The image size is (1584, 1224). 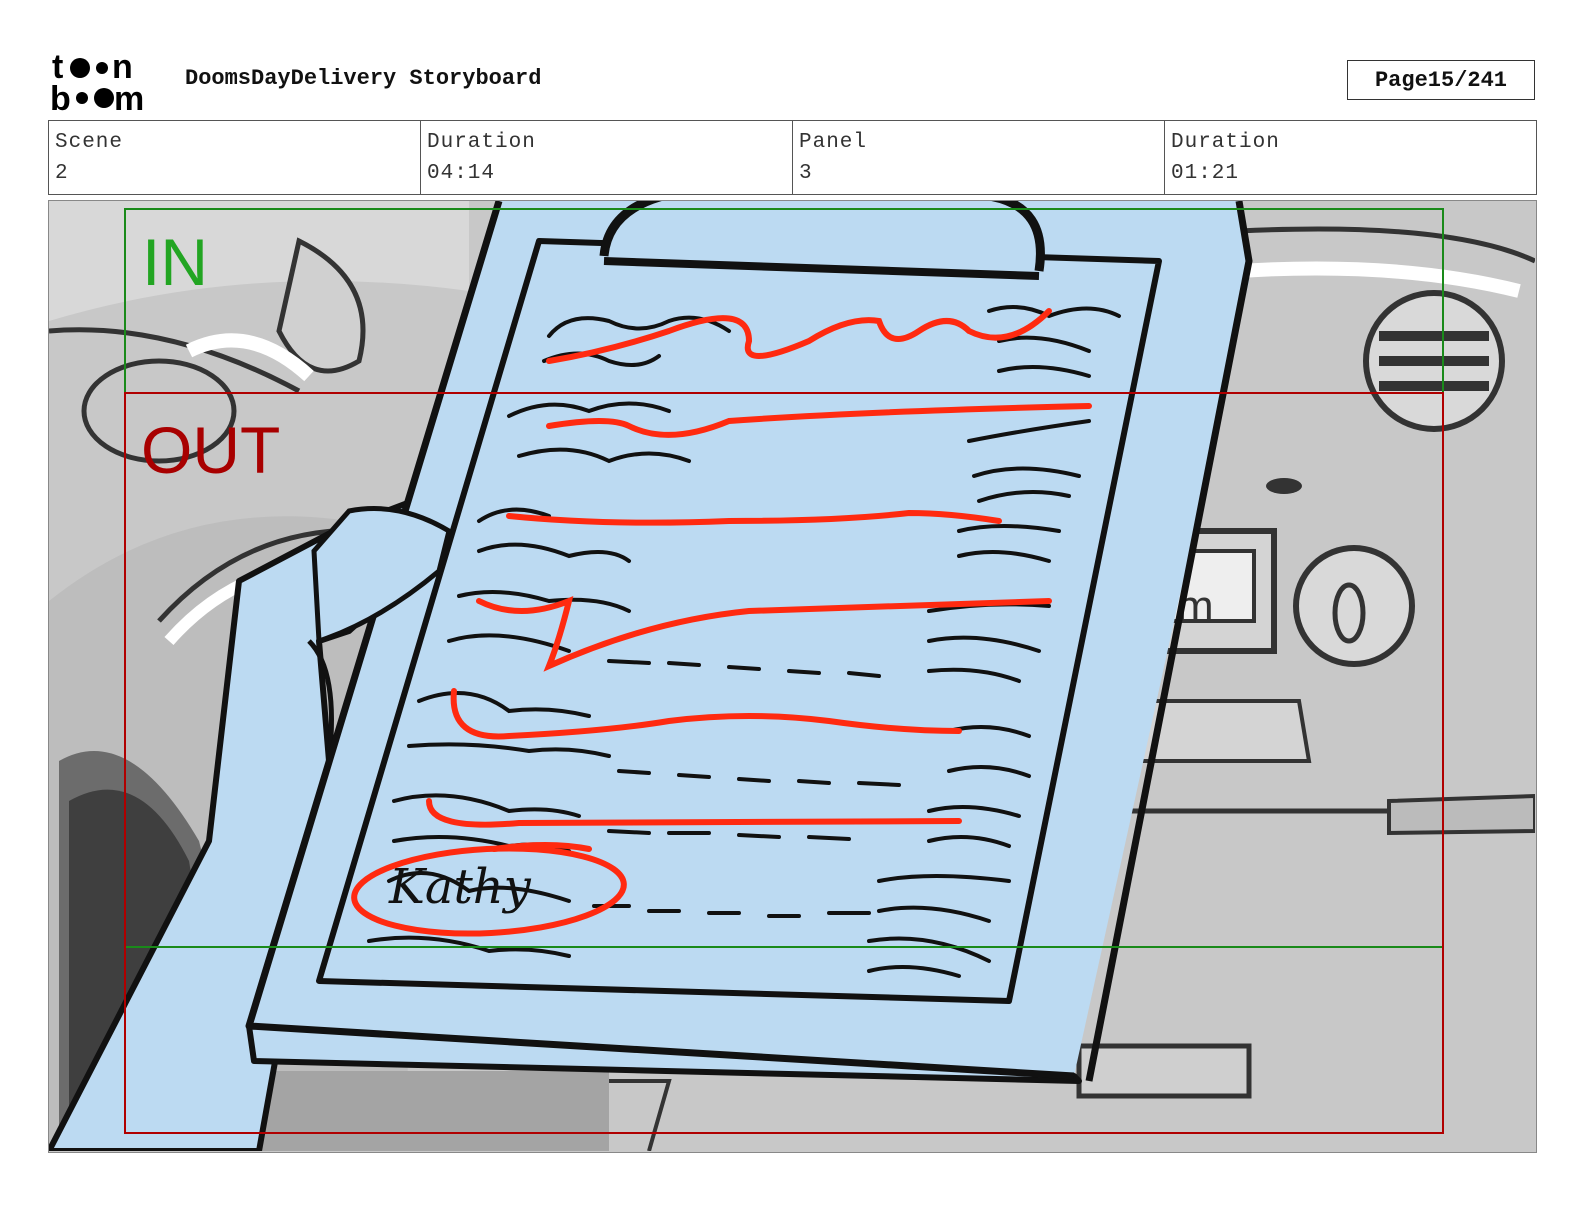 What do you see at coordinates (89, 142) in the screenshot?
I see `scene-label: Scene` at bounding box center [89, 142].